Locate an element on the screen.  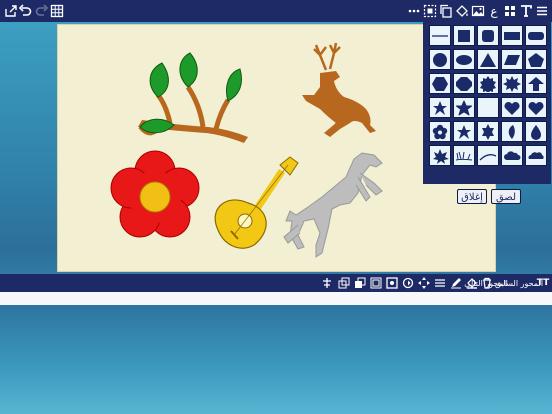
shape-parallelogram-icon is located at coordinates (512, 59).